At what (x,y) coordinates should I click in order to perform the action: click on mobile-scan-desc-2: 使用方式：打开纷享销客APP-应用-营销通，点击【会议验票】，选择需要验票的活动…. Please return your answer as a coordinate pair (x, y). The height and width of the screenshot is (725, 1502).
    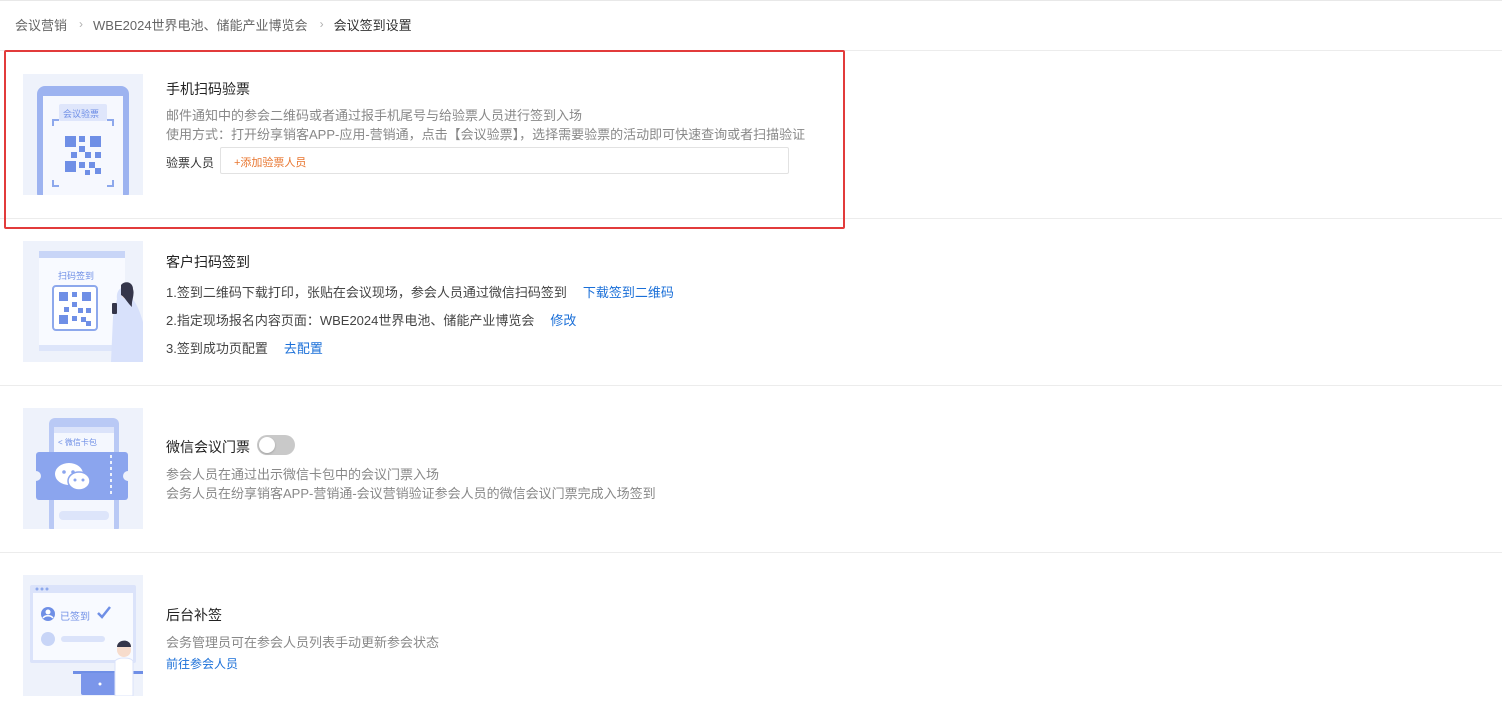
    Looking at the image, I should click on (486, 134).